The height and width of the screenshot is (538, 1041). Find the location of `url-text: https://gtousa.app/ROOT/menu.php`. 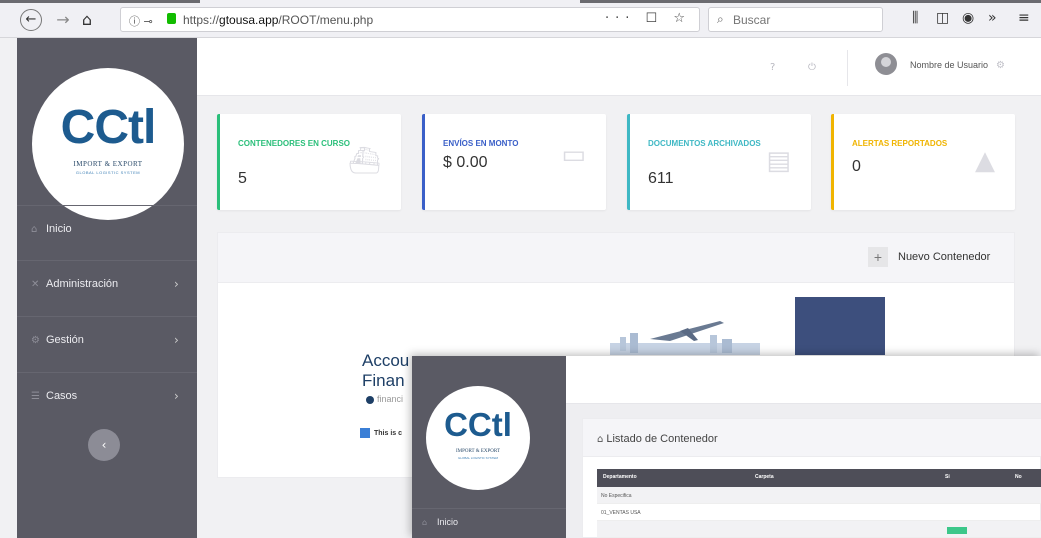

url-text: https://gtousa.app/ROOT/menu.php is located at coordinates (278, 20).